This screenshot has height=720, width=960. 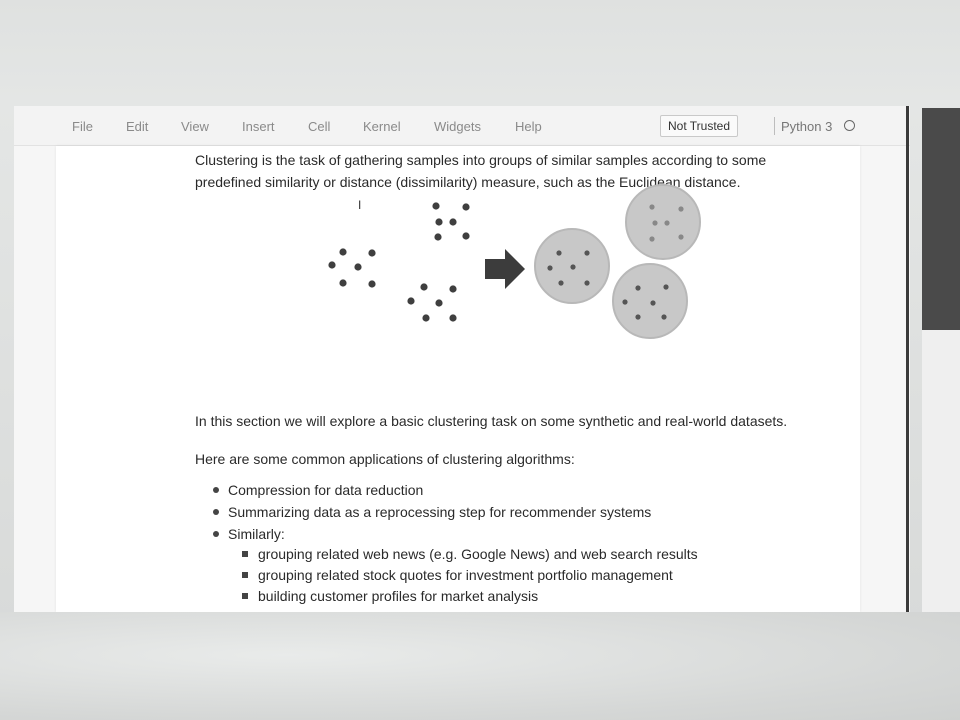 I want to click on menu-edit: Edit, so click(x=137, y=126).